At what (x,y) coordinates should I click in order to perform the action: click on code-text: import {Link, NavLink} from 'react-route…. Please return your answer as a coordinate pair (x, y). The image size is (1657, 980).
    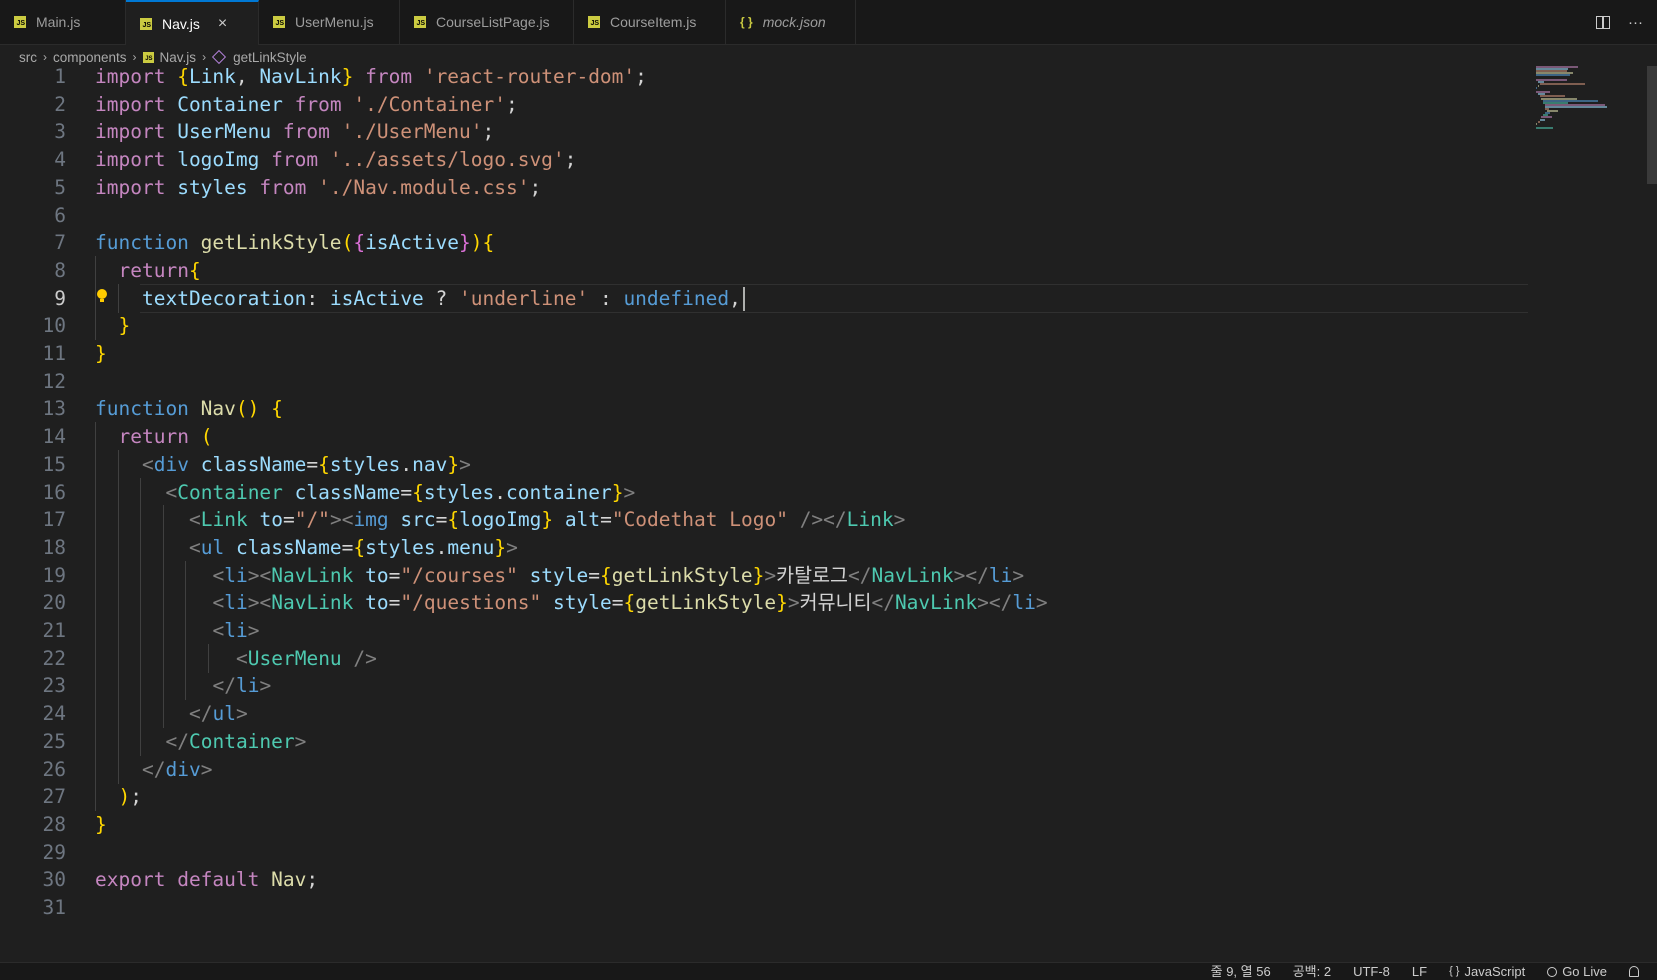
    Looking at the image, I should click on (371, 77).